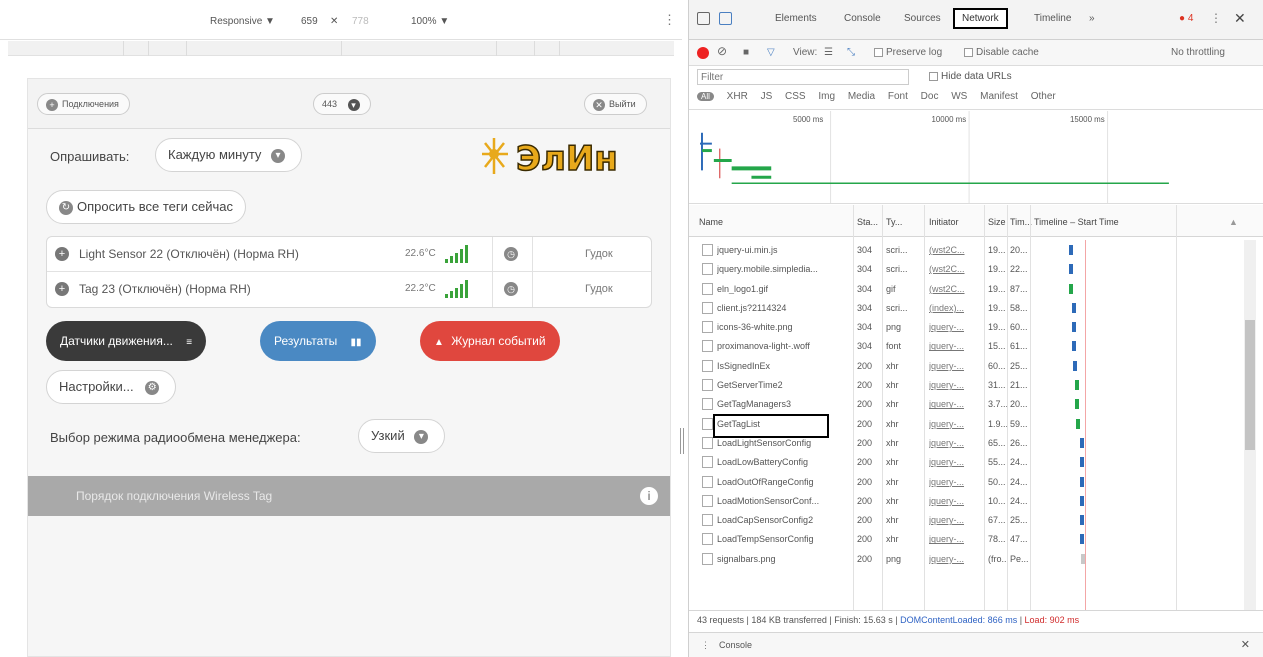  What do you see at coordinates (782, 385) in the screenshot?
I see `request-name: GetServerTime2` at bounding box center [782, 385].